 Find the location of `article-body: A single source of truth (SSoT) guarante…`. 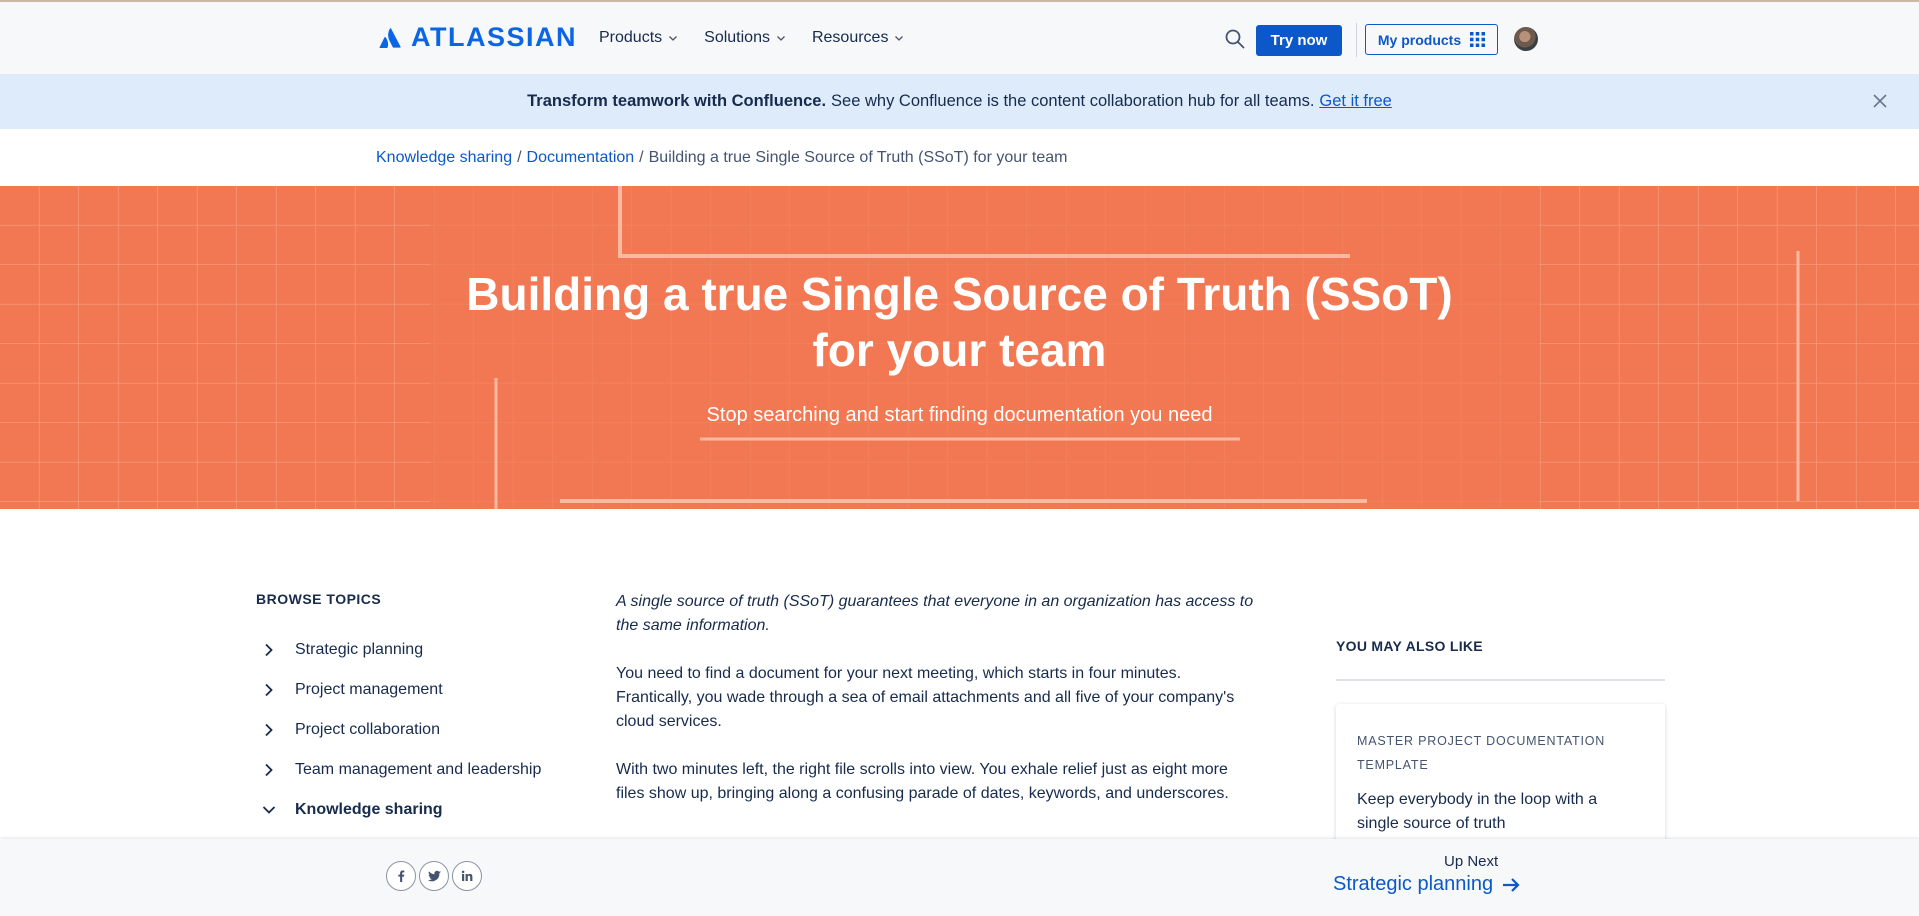

article-body: A single source of truth (SSoT) guarante… is located at coordinates (956, 710).